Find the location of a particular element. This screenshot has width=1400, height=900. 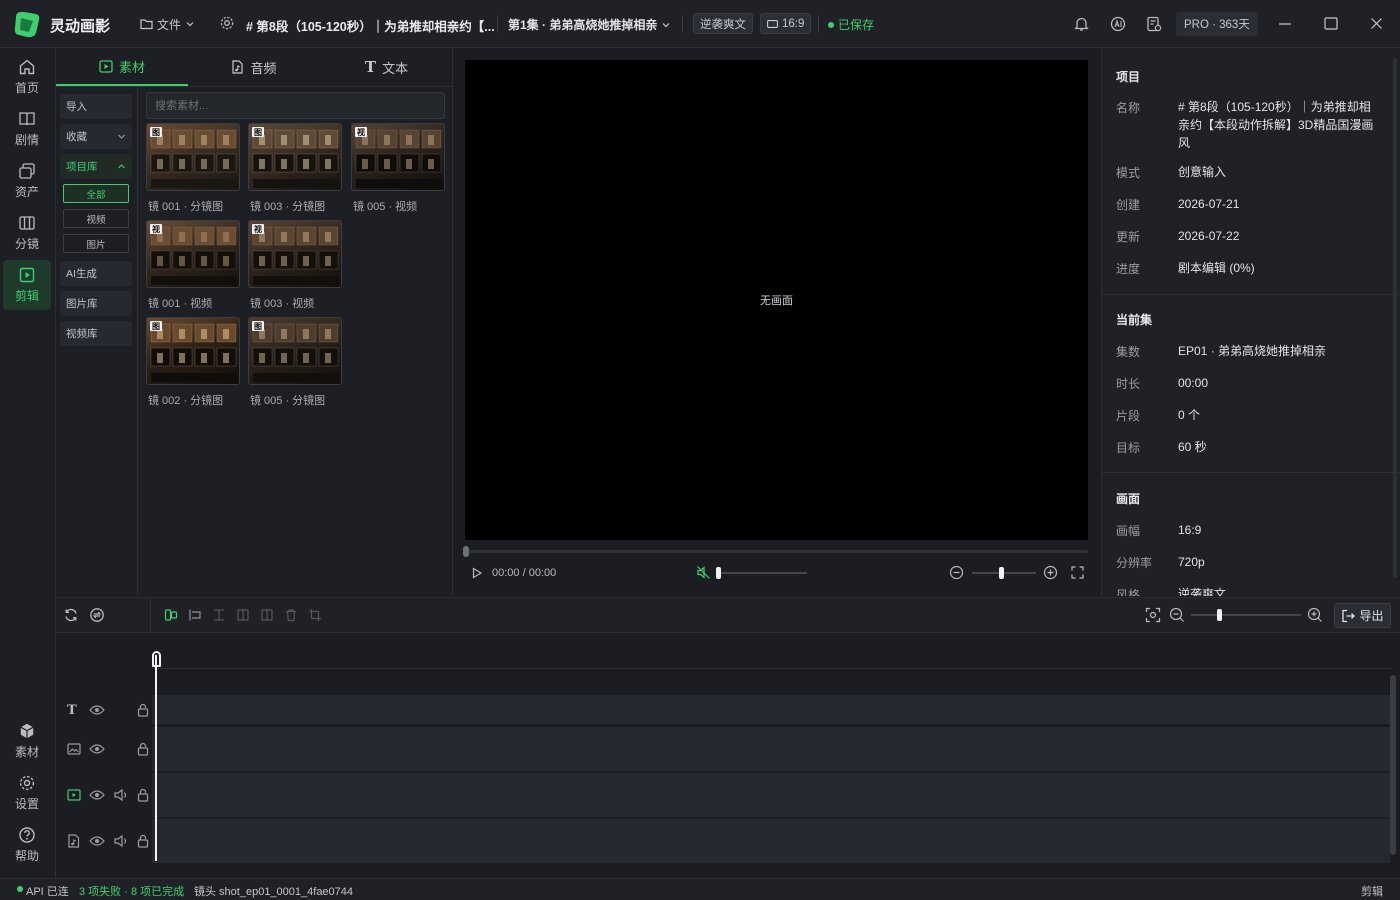

info-value: 剧本编辑 (0%) is located at coordinates (1216, 268).